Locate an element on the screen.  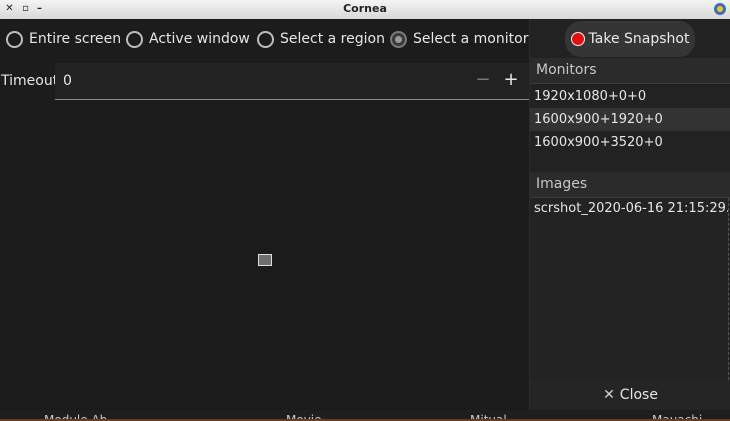
list-item: 1600x900+1920+0 is located at coordinates (630, 119).